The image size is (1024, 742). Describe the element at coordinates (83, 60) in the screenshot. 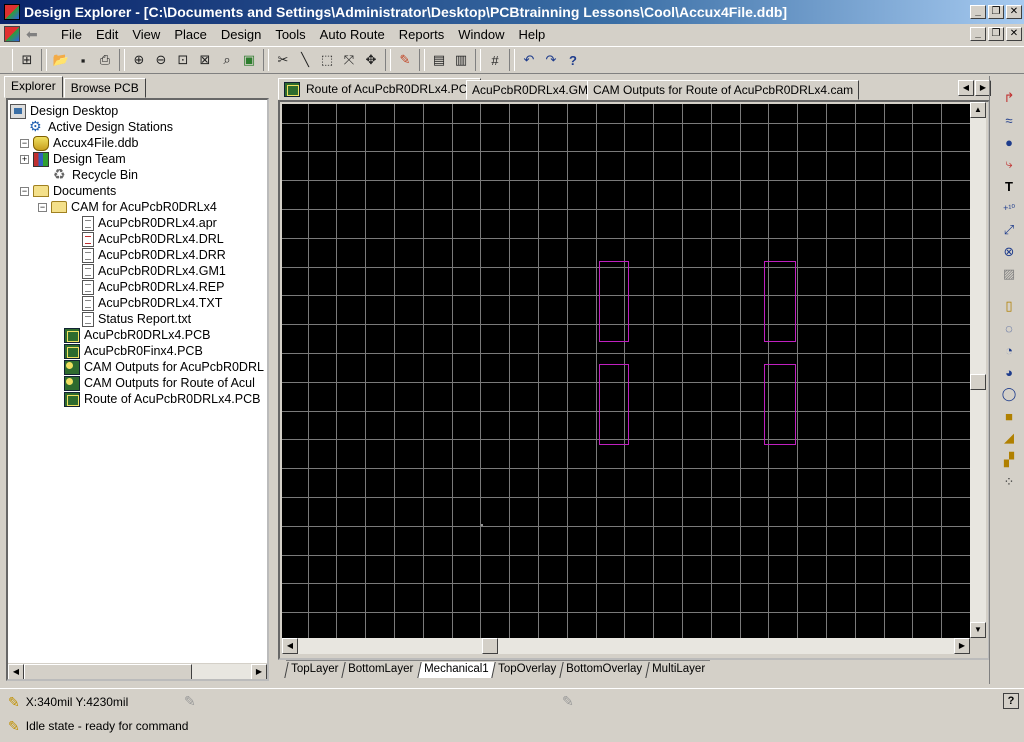

I see `save-icon: ▪` at that location.